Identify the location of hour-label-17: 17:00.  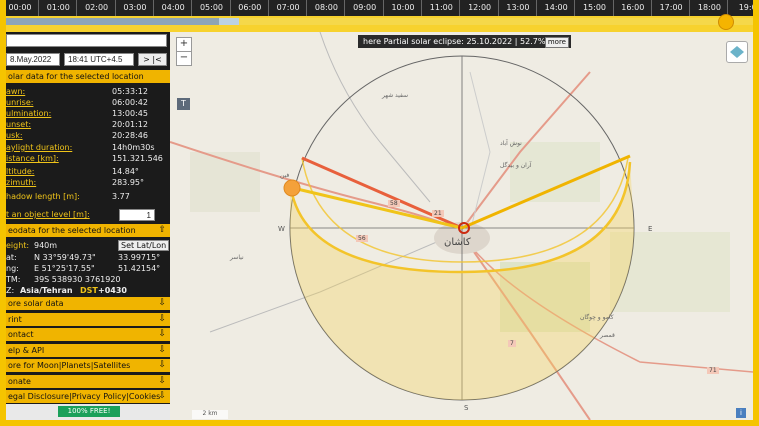
(671, 7).